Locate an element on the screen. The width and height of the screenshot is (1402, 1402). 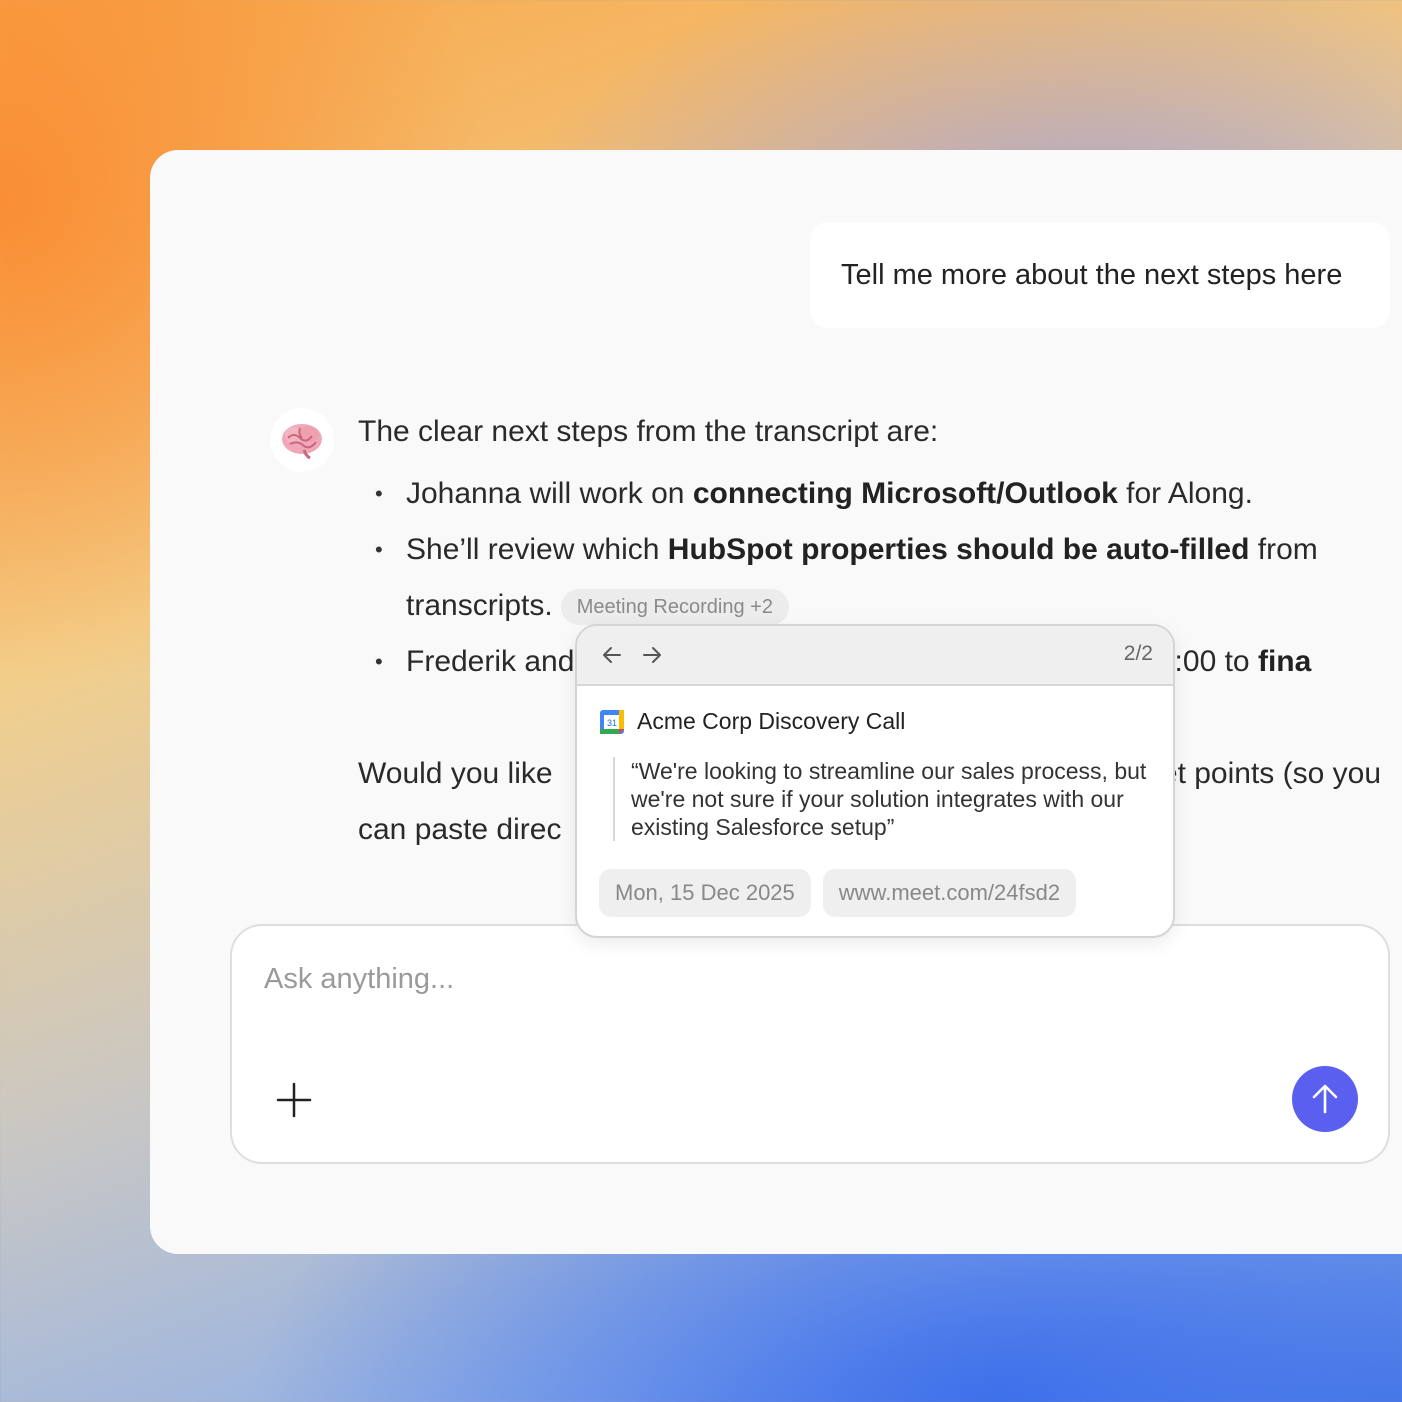
source-title-row: 31 Acme Corp Discovery Call is located at coordinates (875, 721).